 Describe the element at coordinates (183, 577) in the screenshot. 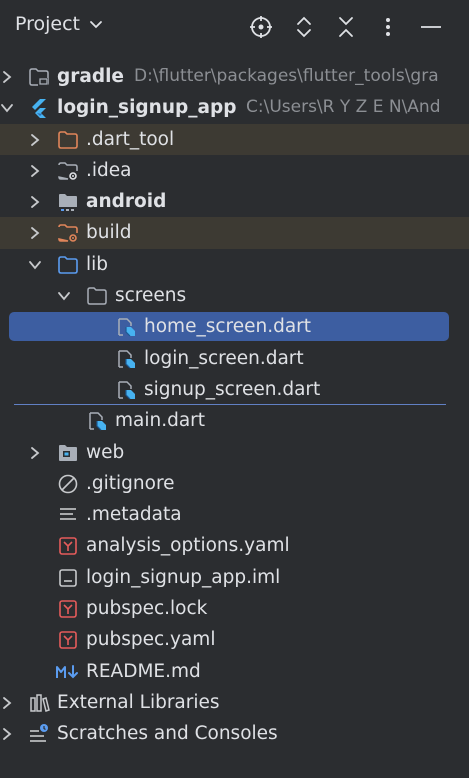

I see `tree-item-label: login_signup_app.iml` at that location.